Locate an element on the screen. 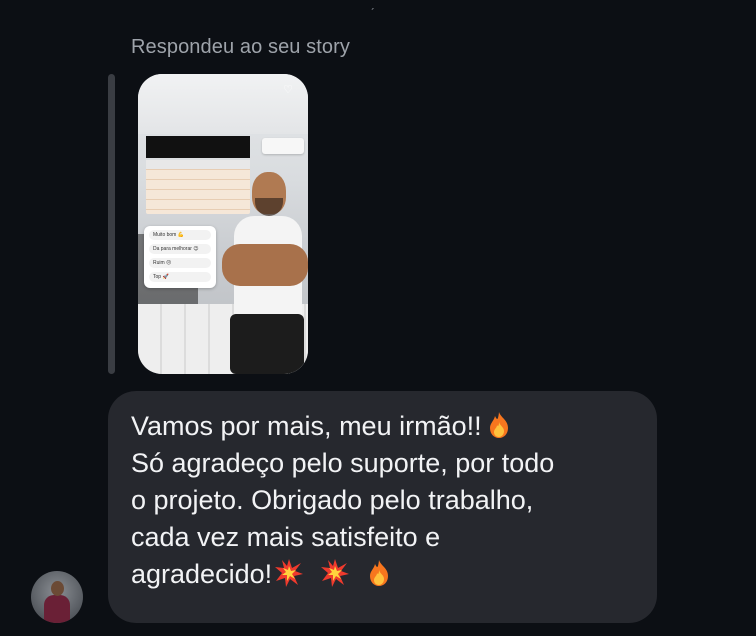 The image size is (756, 636). message-text: Vamos por mais, meu irmão!! is located at coordinates (306, 426).